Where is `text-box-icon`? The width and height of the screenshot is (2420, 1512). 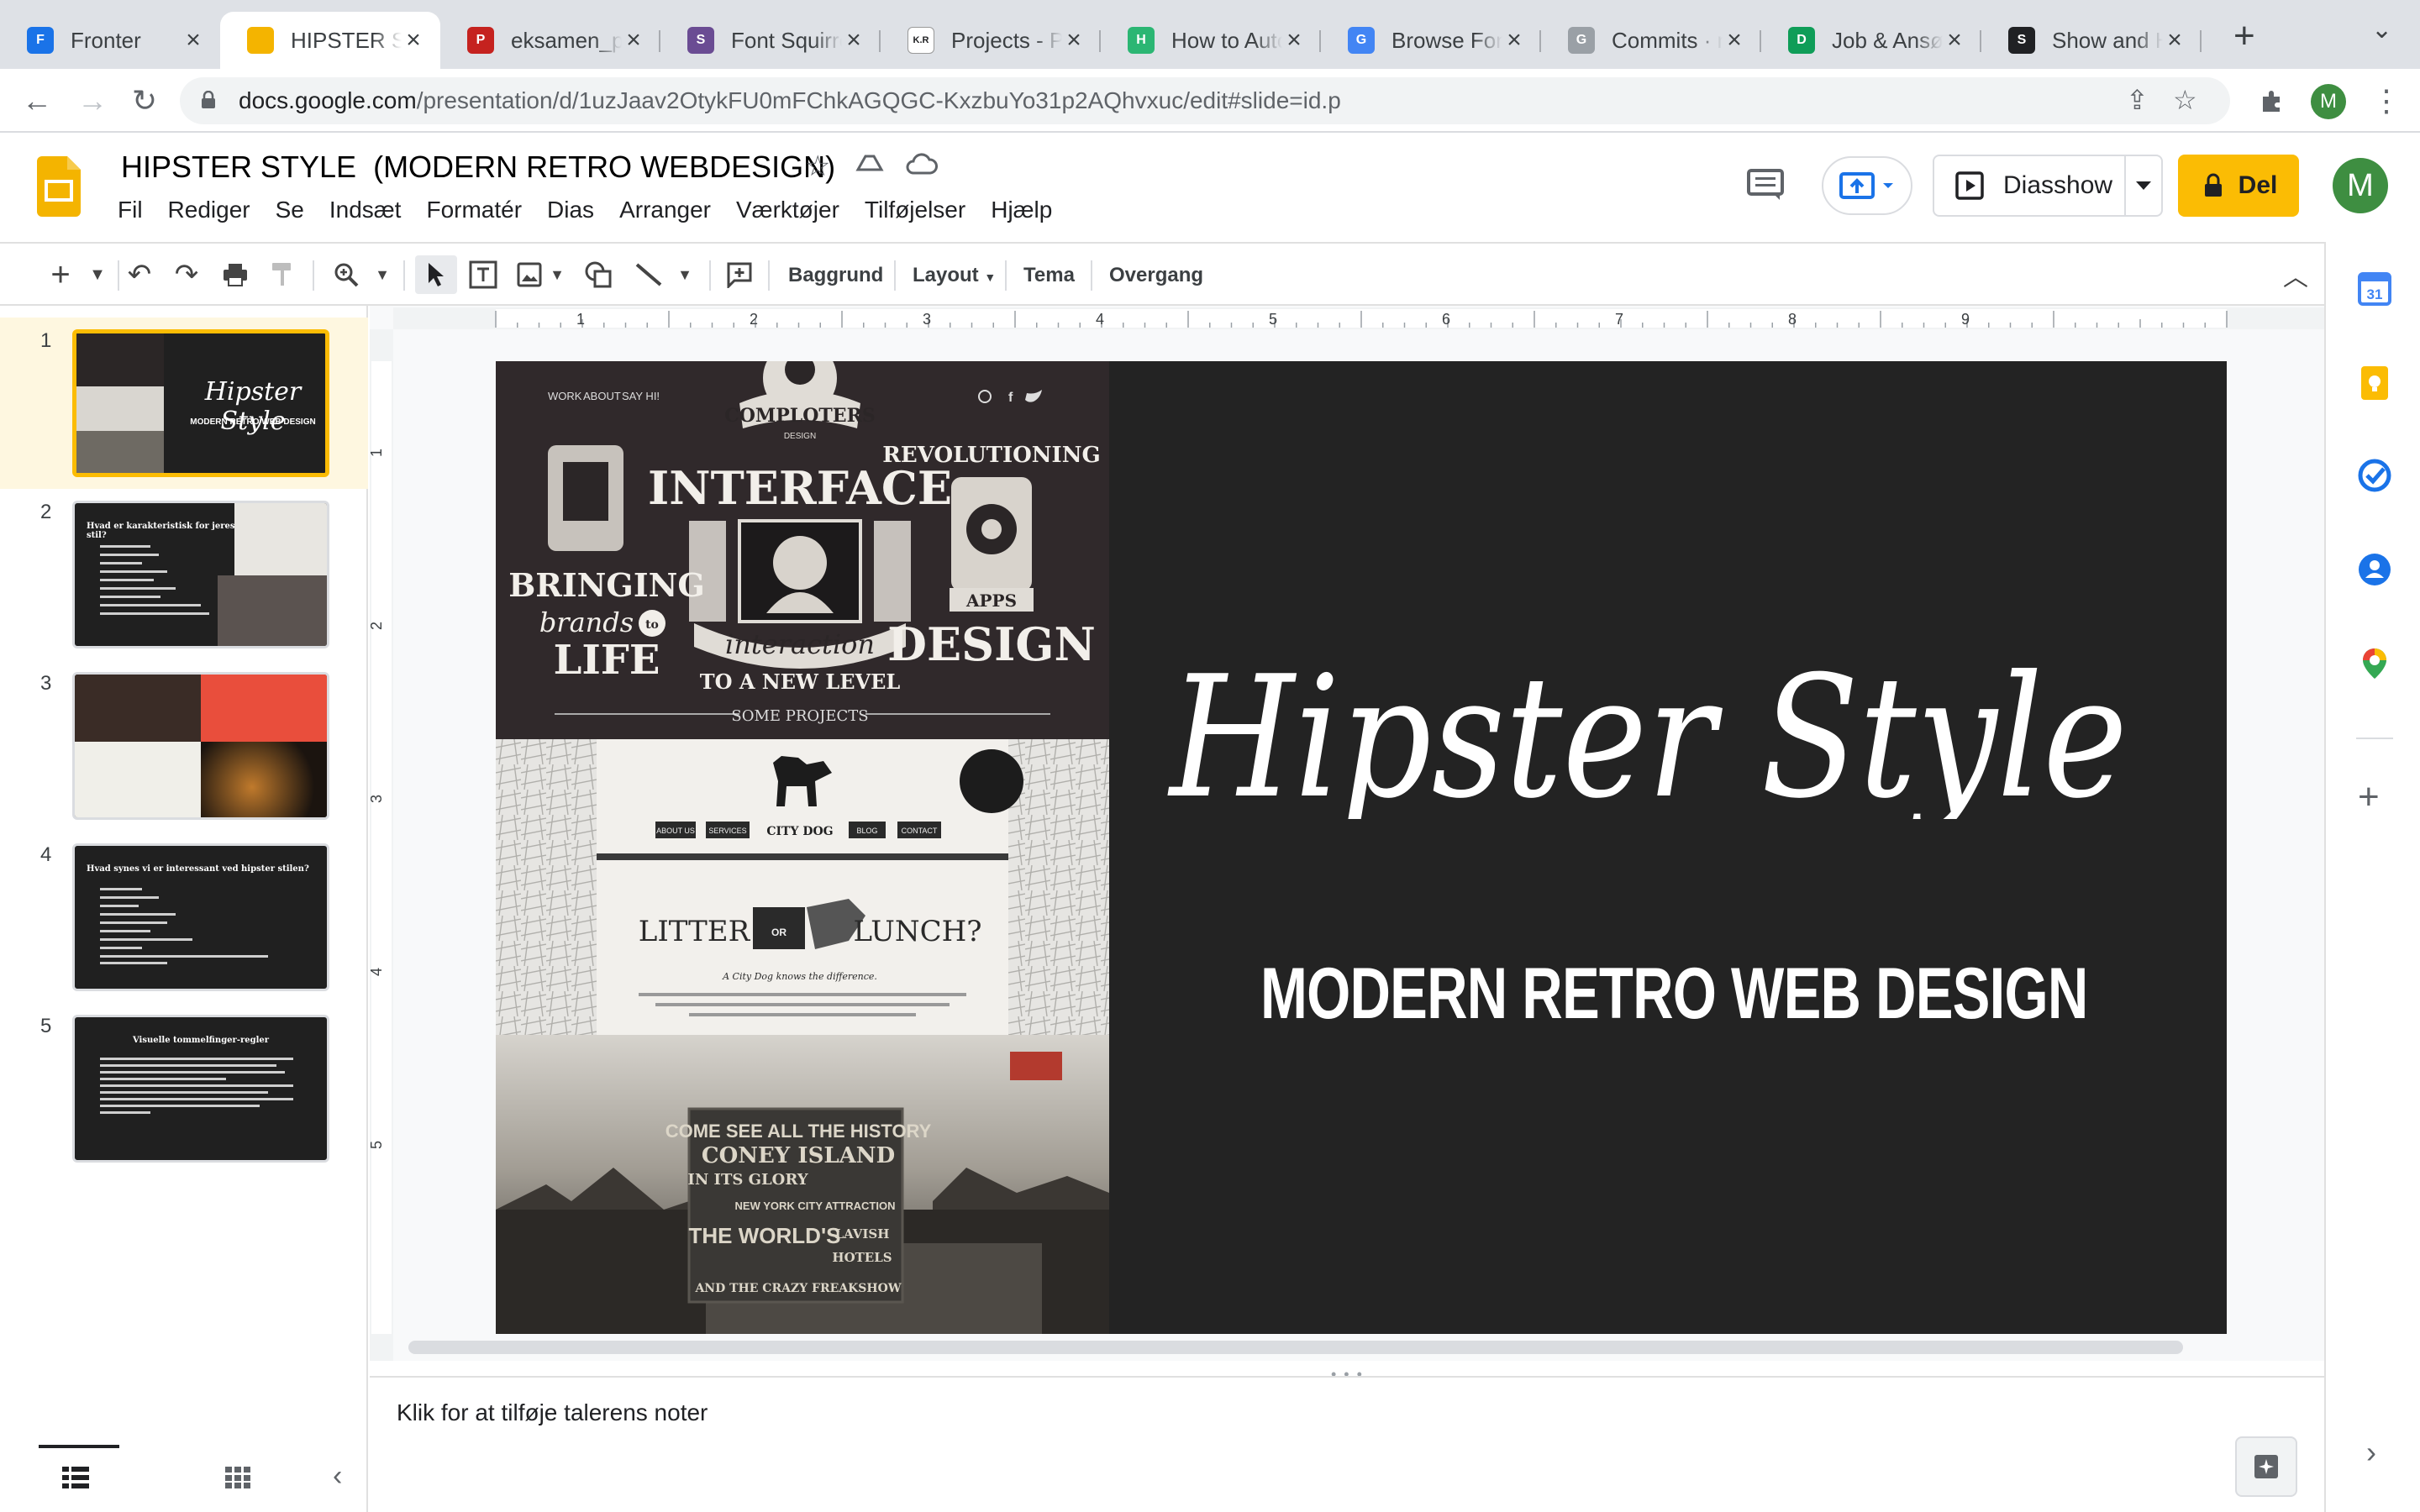 text-box-icon is located at coordinates (483, 274).